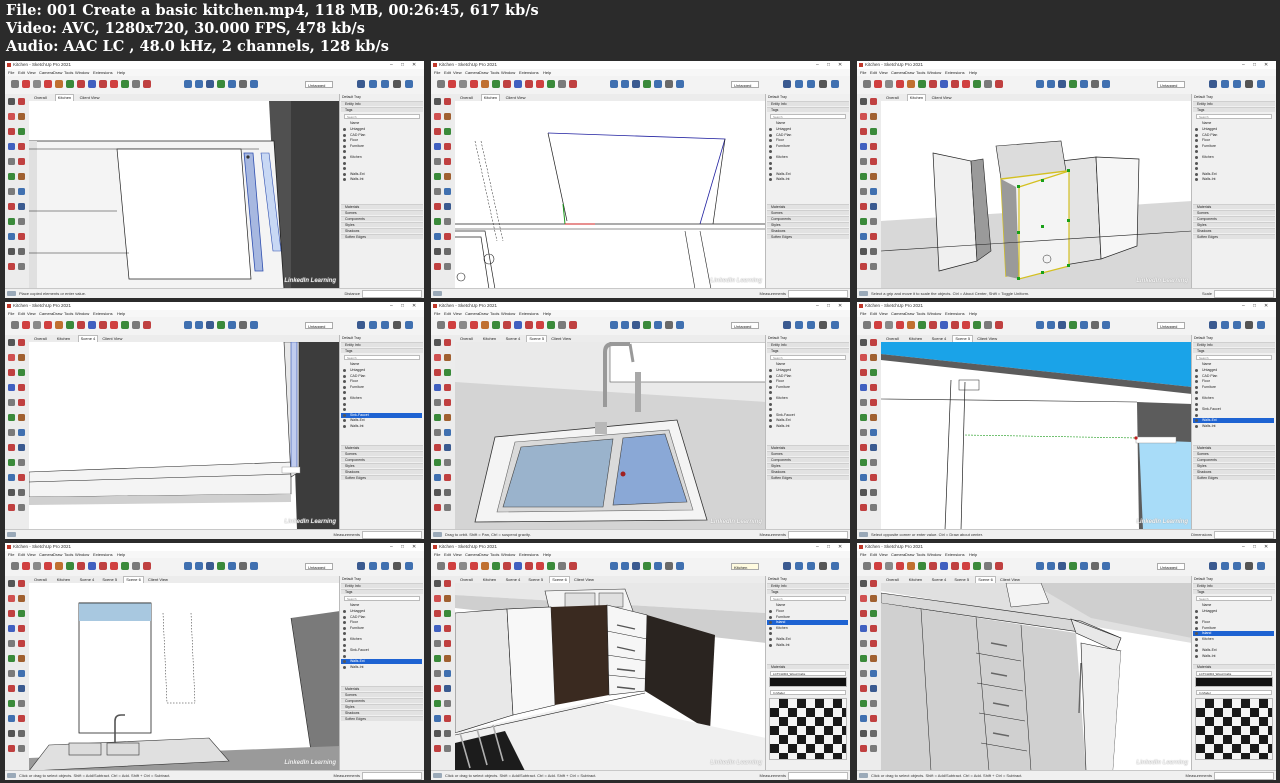 The image size is (1280, 783). What do you see at coordinates (808, 357) in the screenshot?
I see `tag-search-input: Search` at bounding box center [808, 357].